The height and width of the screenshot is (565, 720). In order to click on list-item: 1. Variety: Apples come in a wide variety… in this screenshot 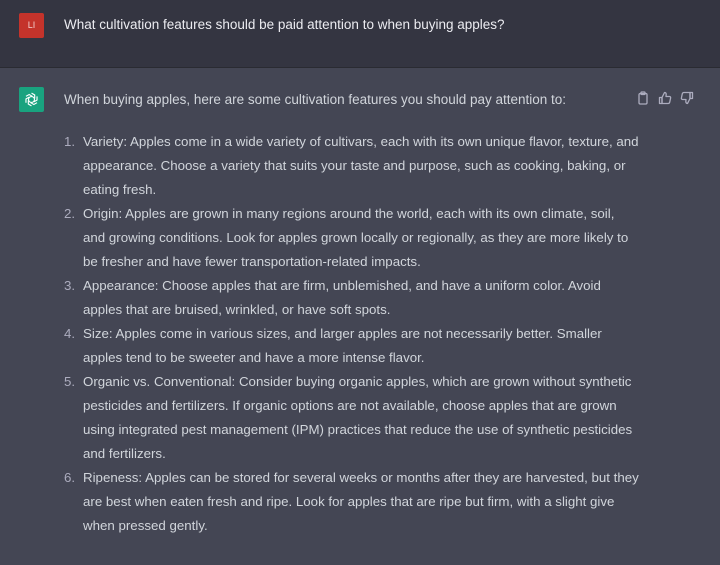, I will do `click(351, 166)`.